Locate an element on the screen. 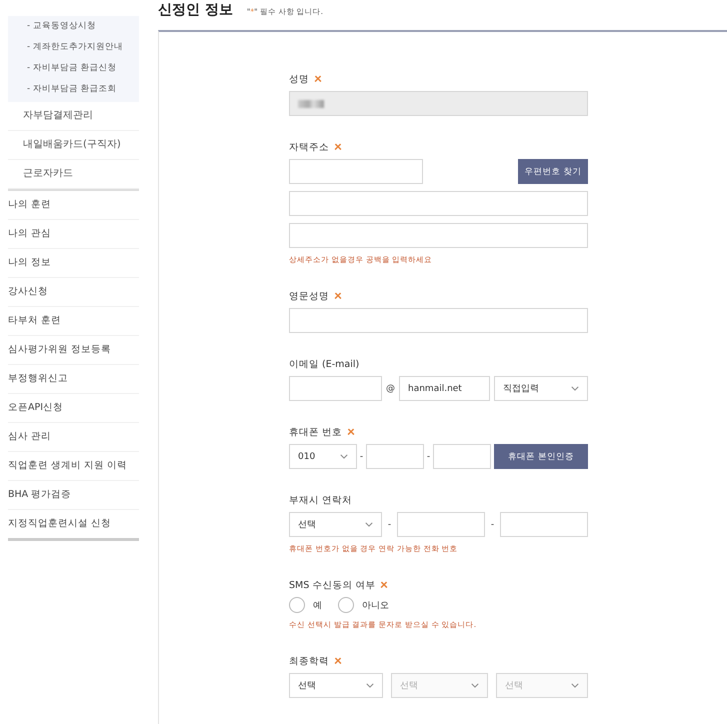  field-label: 부재시 연락처 is located at coordinates (321, 500).